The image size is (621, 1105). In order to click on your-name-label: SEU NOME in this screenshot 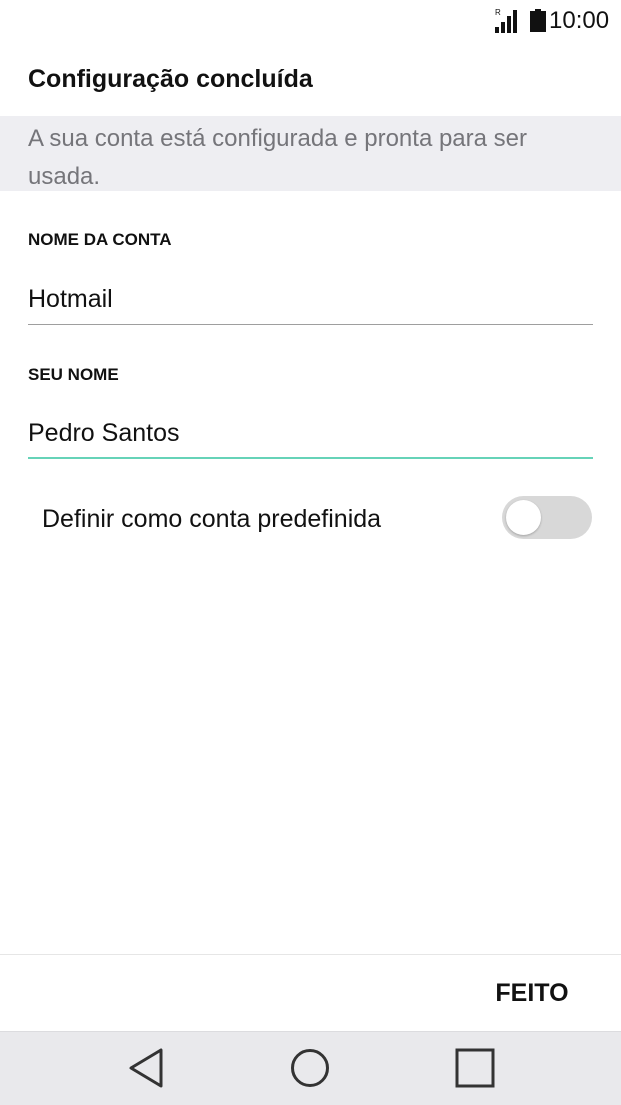, I will do `click(73, 374)`.